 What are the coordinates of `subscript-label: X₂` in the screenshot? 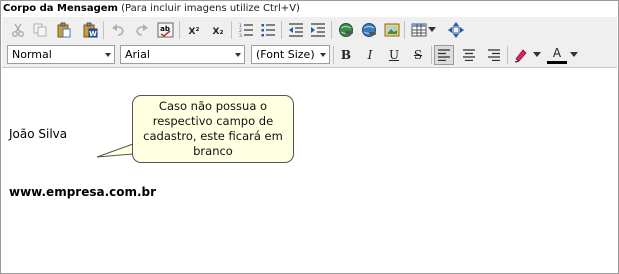 It's located at (218, 32).